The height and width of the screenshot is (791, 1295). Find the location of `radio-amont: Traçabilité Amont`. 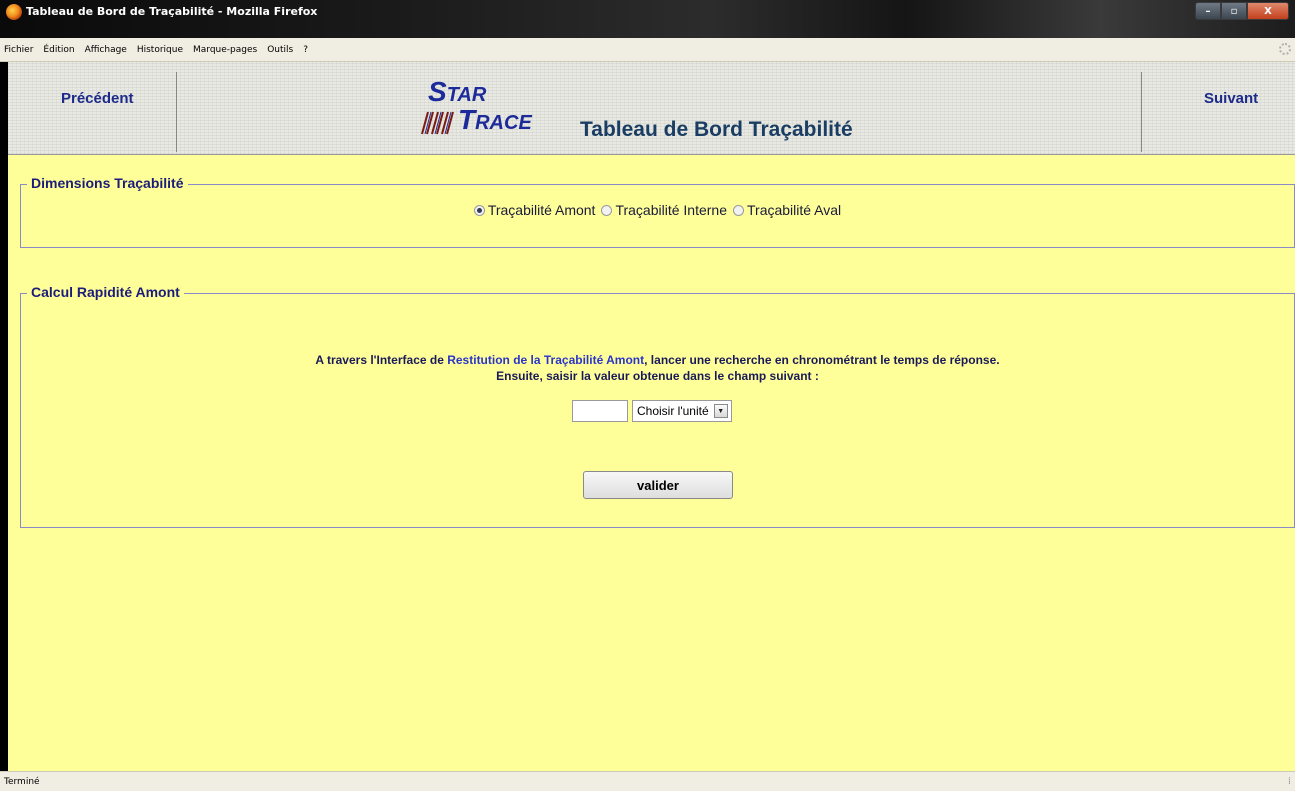

radio-amont: Traçabilité Amont is located at coordinates (534, 210).